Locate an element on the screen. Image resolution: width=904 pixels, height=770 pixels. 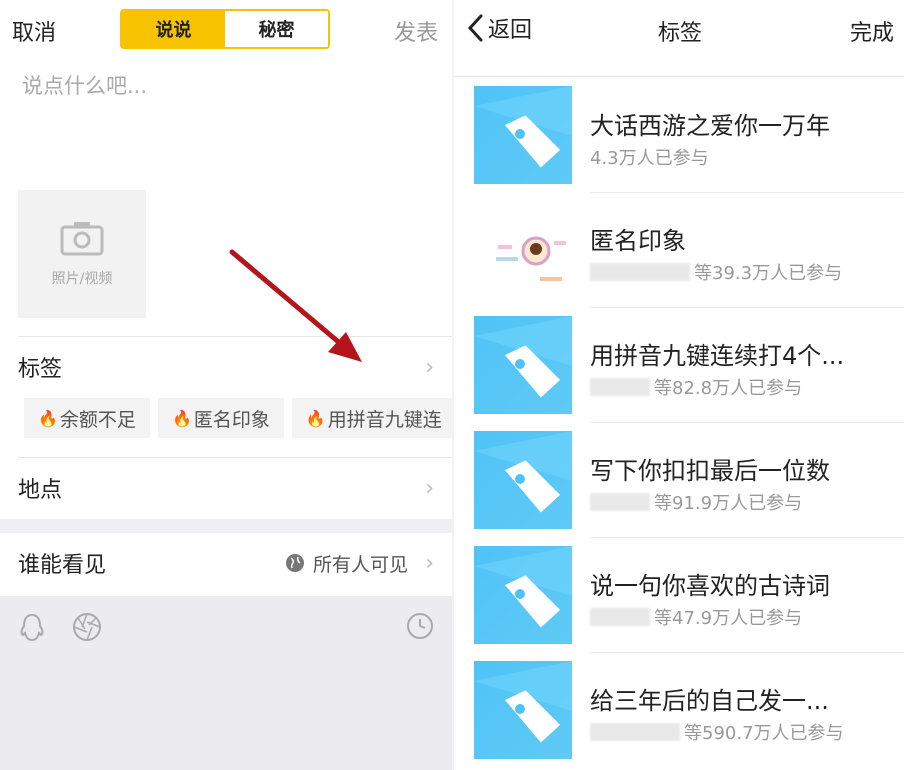
annotation-arrow is located at coordinates (295, 305).